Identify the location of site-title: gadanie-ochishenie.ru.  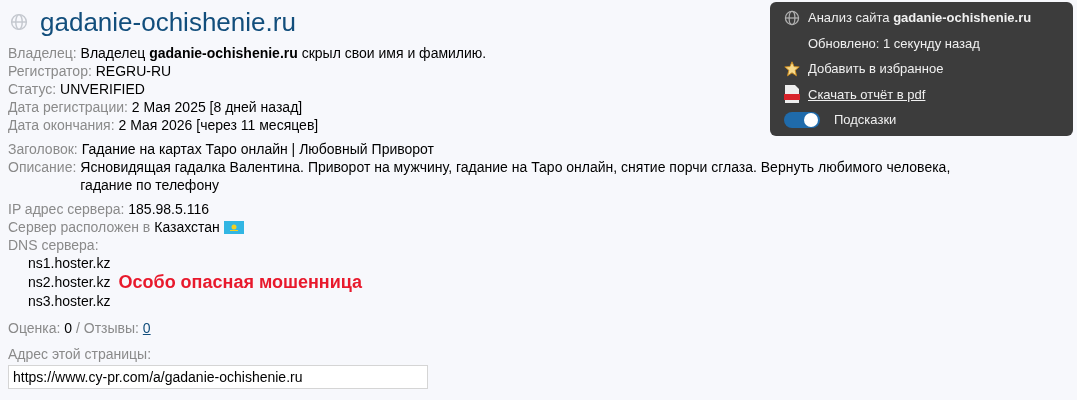
(168, 22).